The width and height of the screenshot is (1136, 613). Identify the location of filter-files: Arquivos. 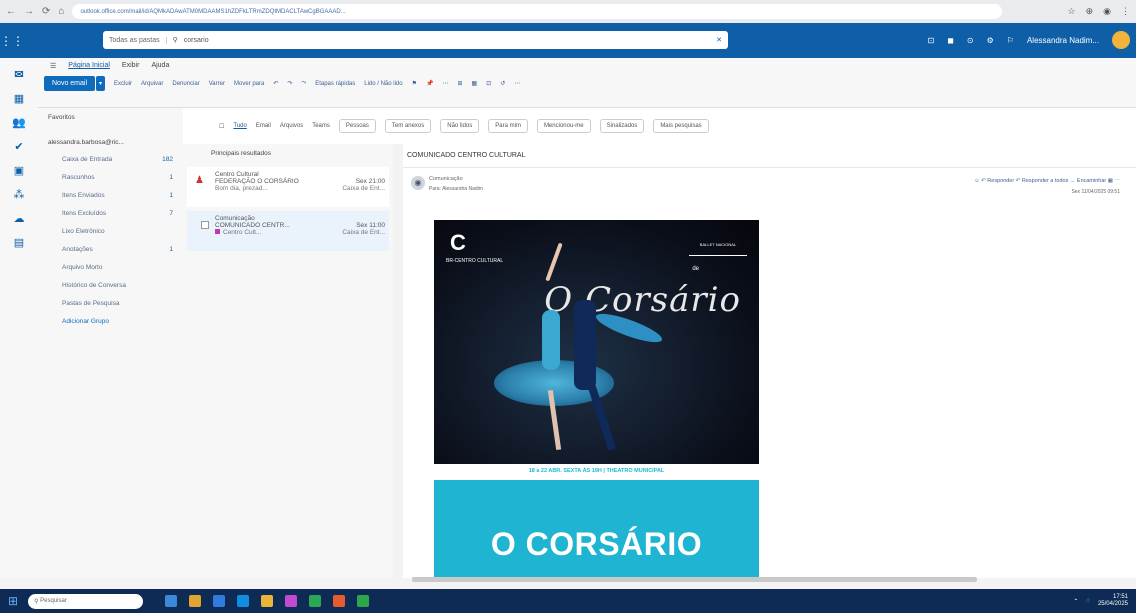
(291, 126).